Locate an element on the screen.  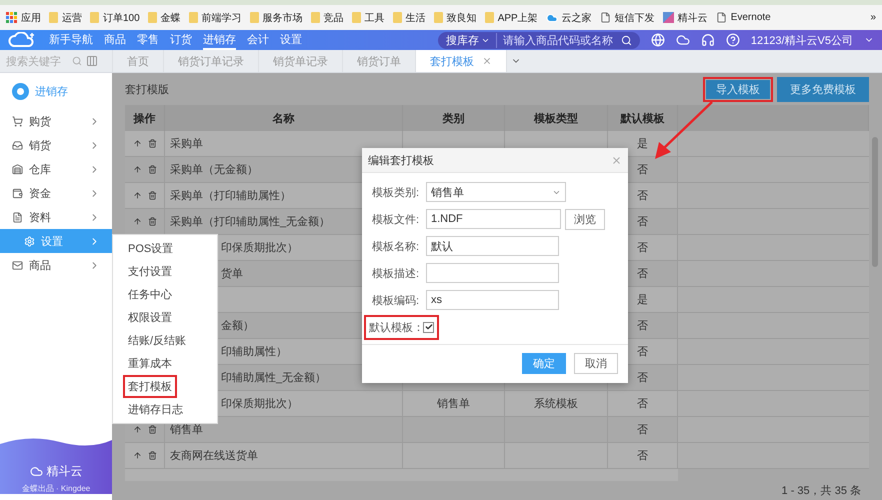
page-title: 套打模版 is located at coordinates (147, 89).